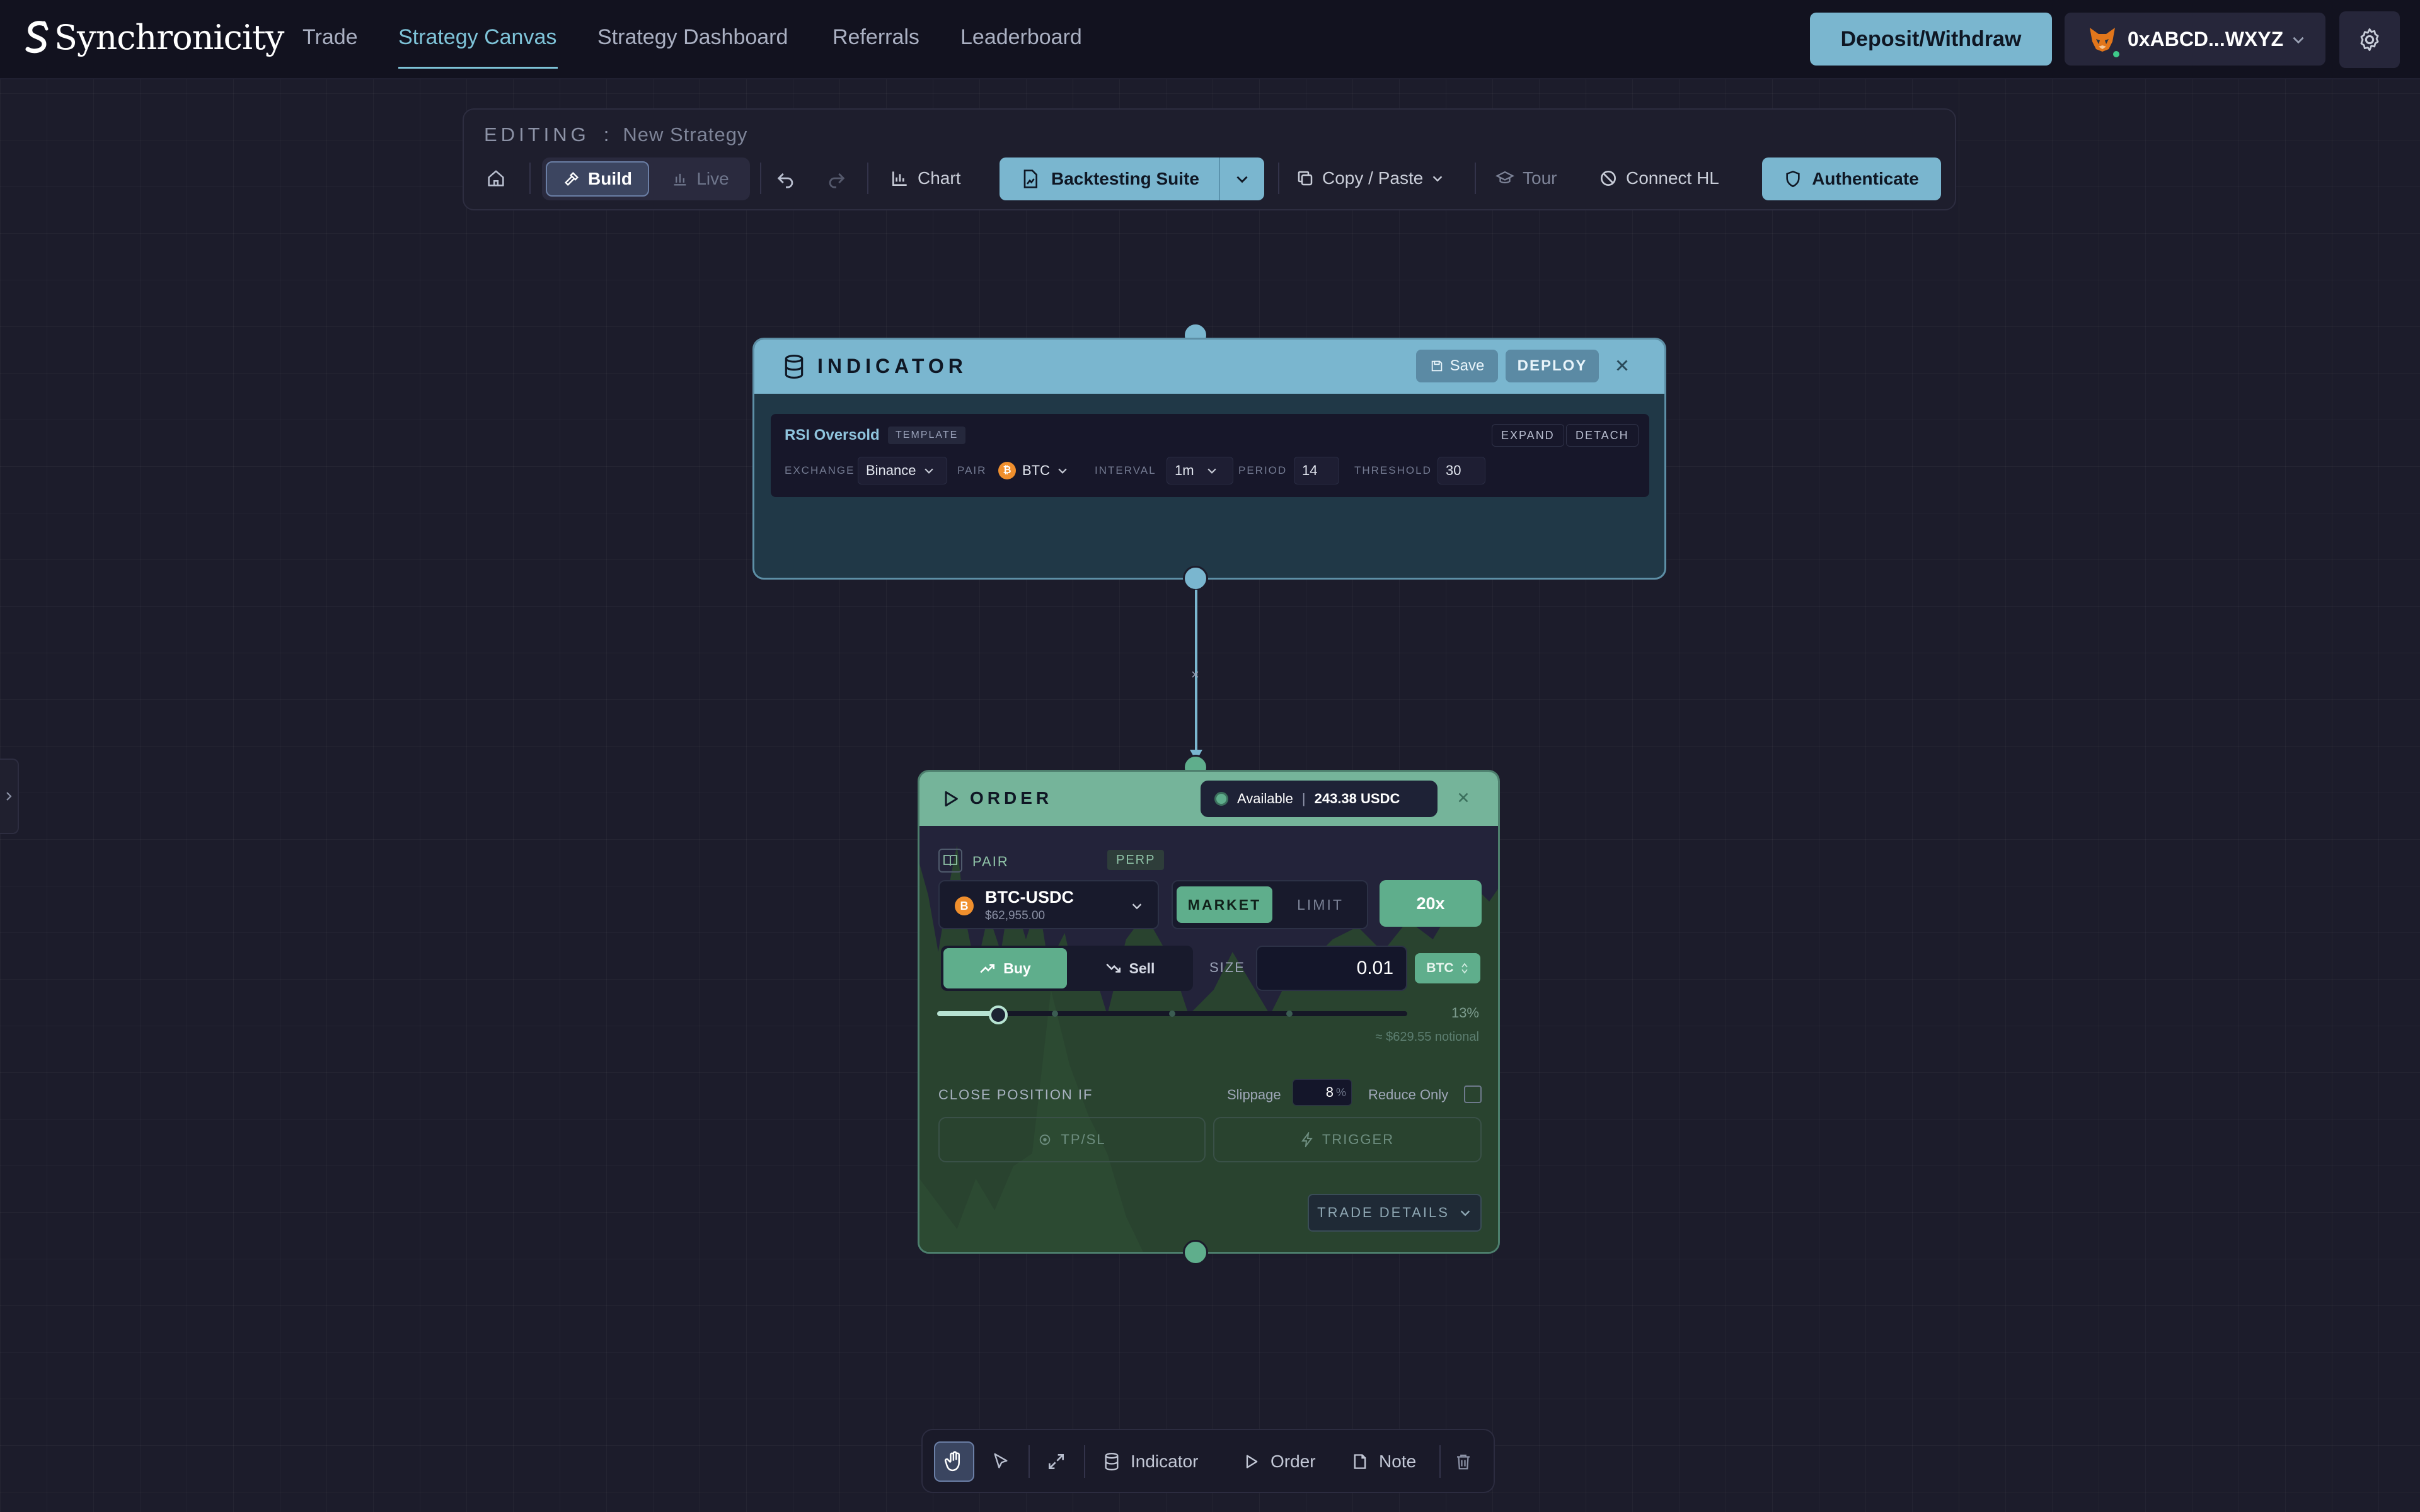 The image size is (2420, 1512). I want to click on trade-details-button: TRADE DETAILS, so click(1395, 1213).